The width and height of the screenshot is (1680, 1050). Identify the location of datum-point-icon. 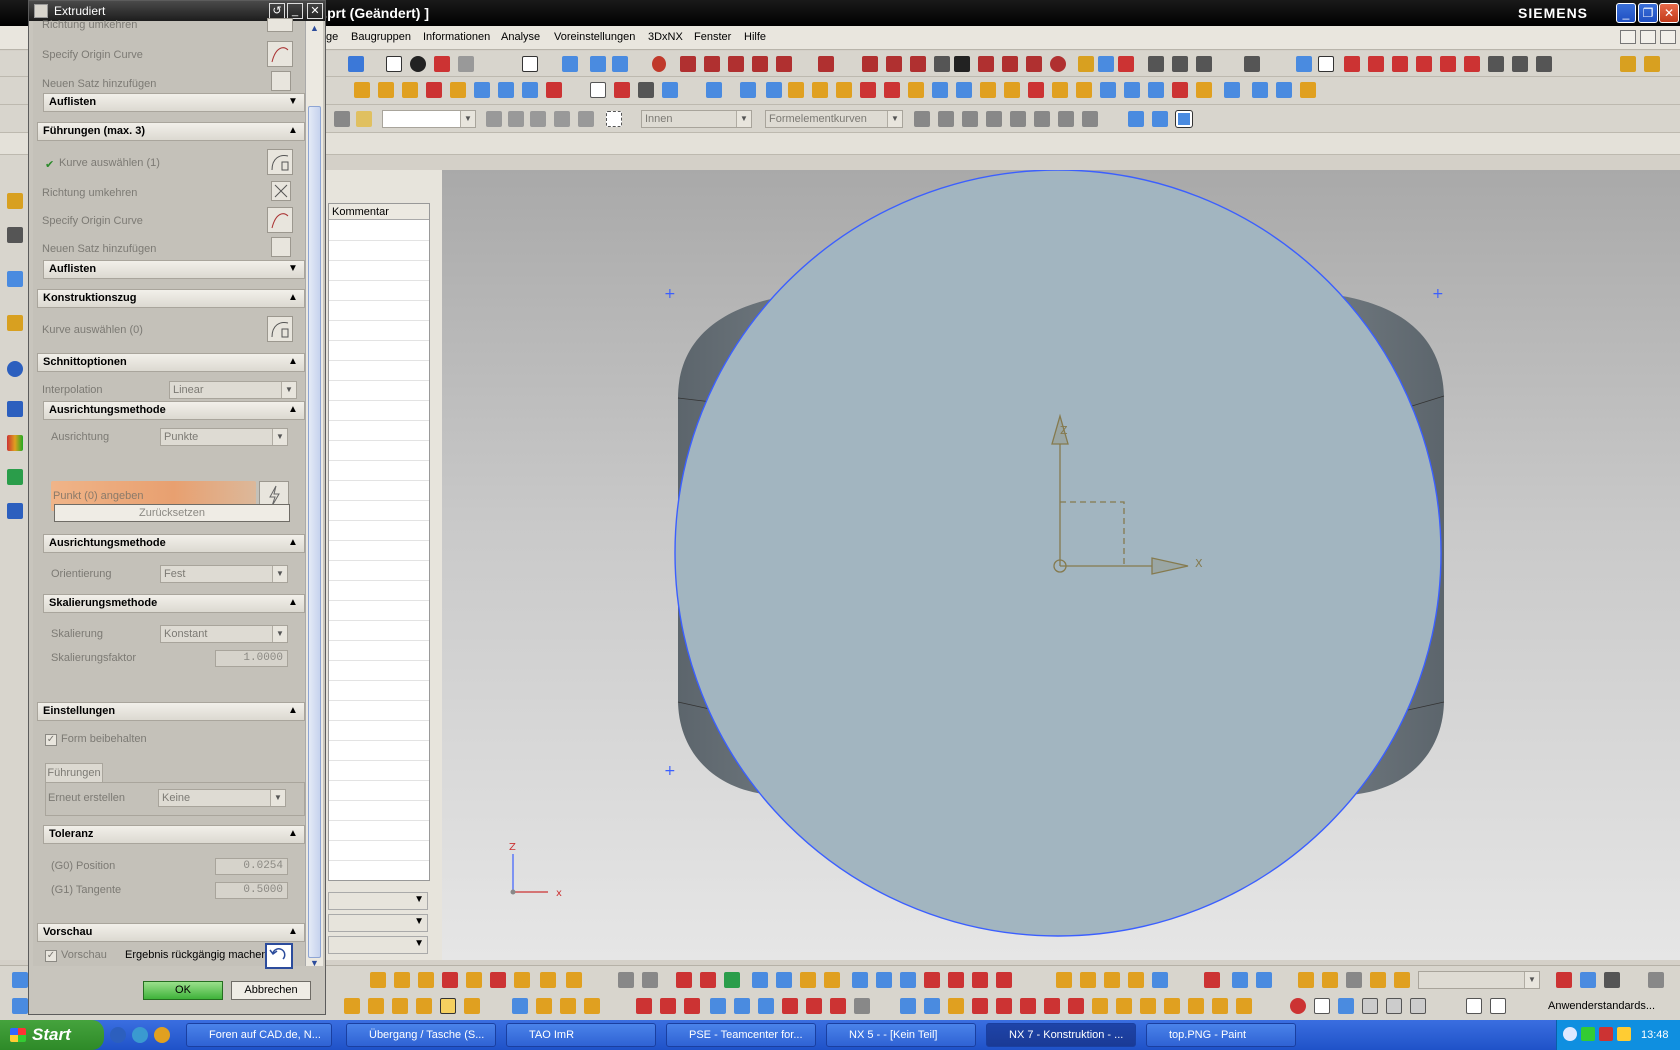
(646, 90).